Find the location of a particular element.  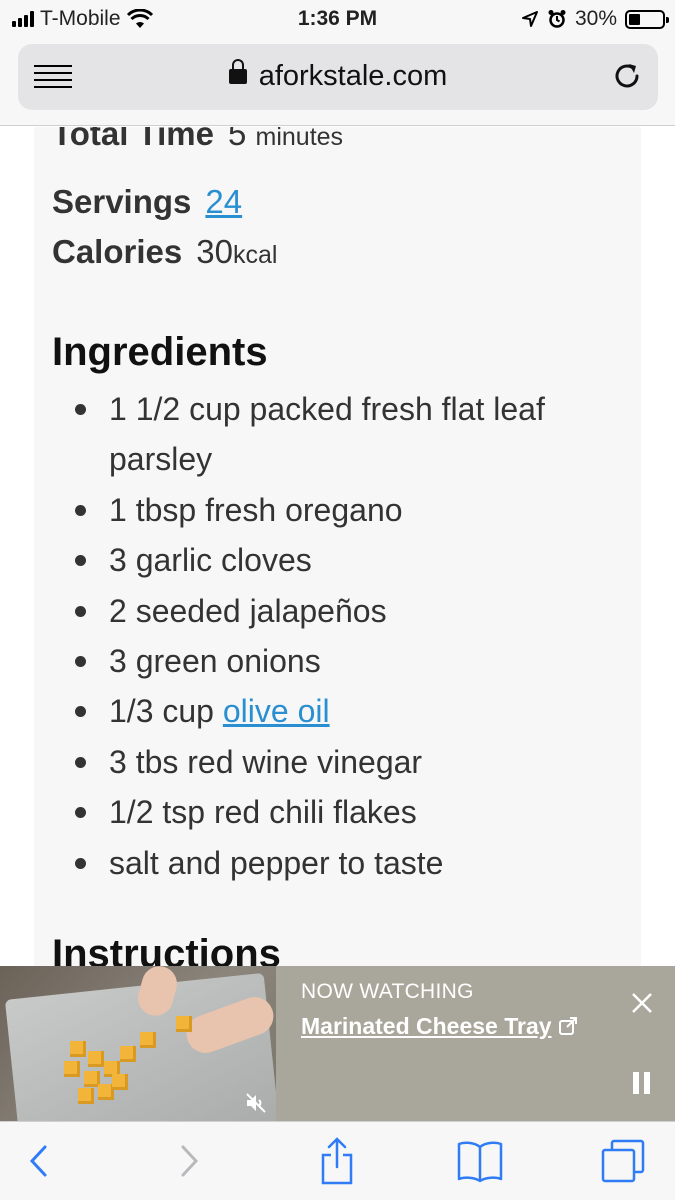

share-icon is located at coordinates (337, 1161).